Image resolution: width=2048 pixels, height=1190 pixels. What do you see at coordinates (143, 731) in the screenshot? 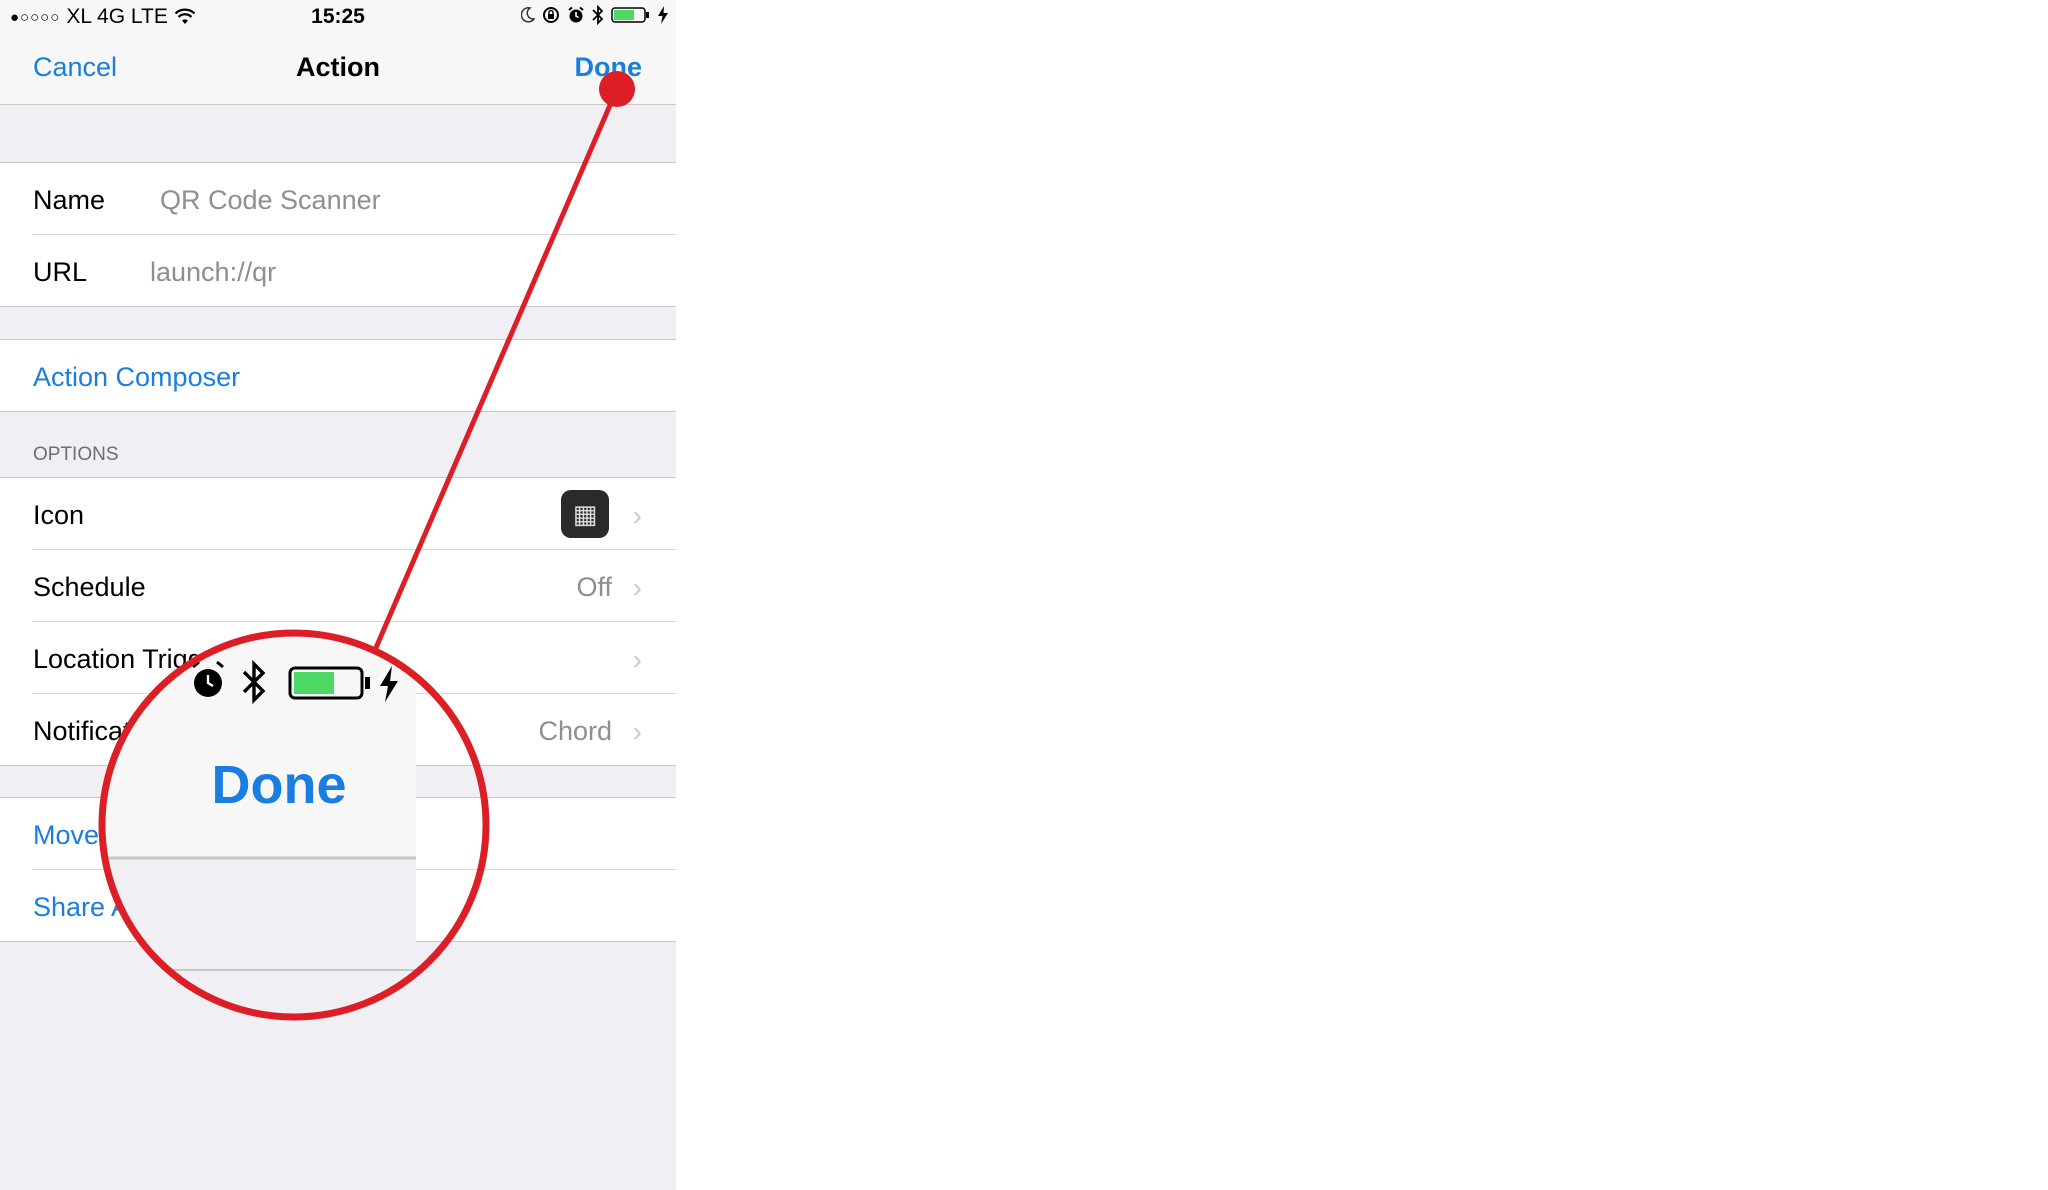
I see `notification-label: Notification Sound` at bounding box center [143, 731].